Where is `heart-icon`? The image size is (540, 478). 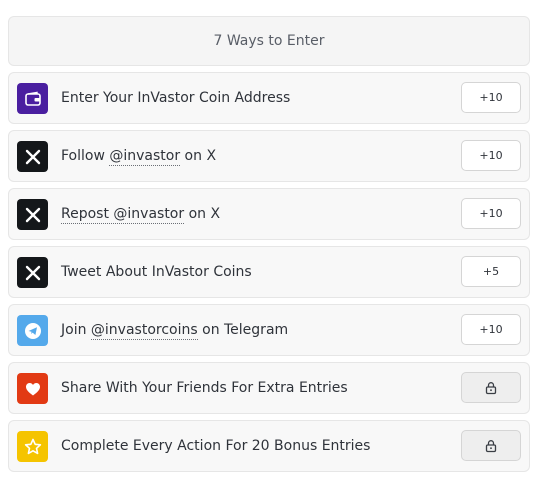
heart-icon is located at coordinates (32, 388).